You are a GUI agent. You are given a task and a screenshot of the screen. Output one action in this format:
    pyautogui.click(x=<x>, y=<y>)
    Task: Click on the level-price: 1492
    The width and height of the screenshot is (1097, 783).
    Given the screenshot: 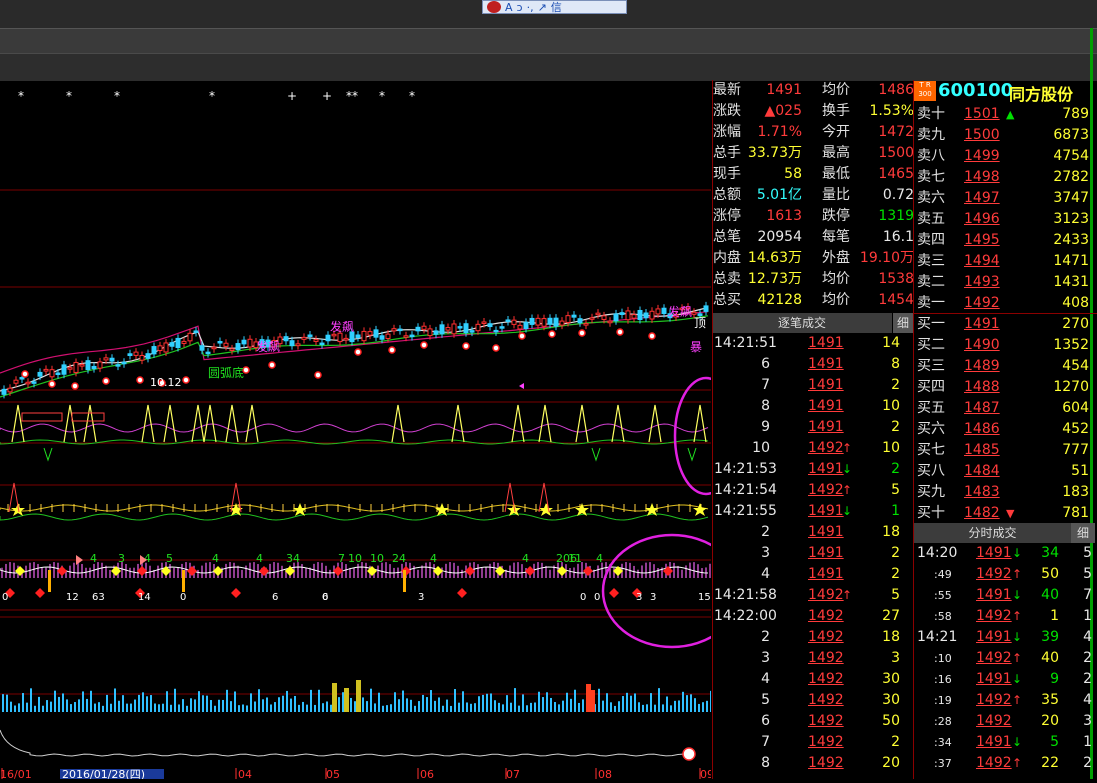 What is the action you would take?
    pyautogui.click(x=982, y=303)
    